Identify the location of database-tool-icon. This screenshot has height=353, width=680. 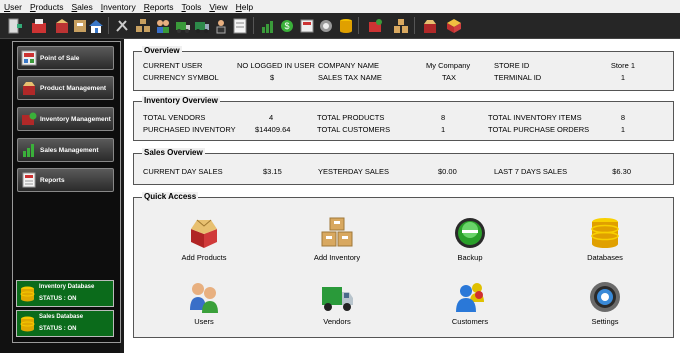
(345, 25).